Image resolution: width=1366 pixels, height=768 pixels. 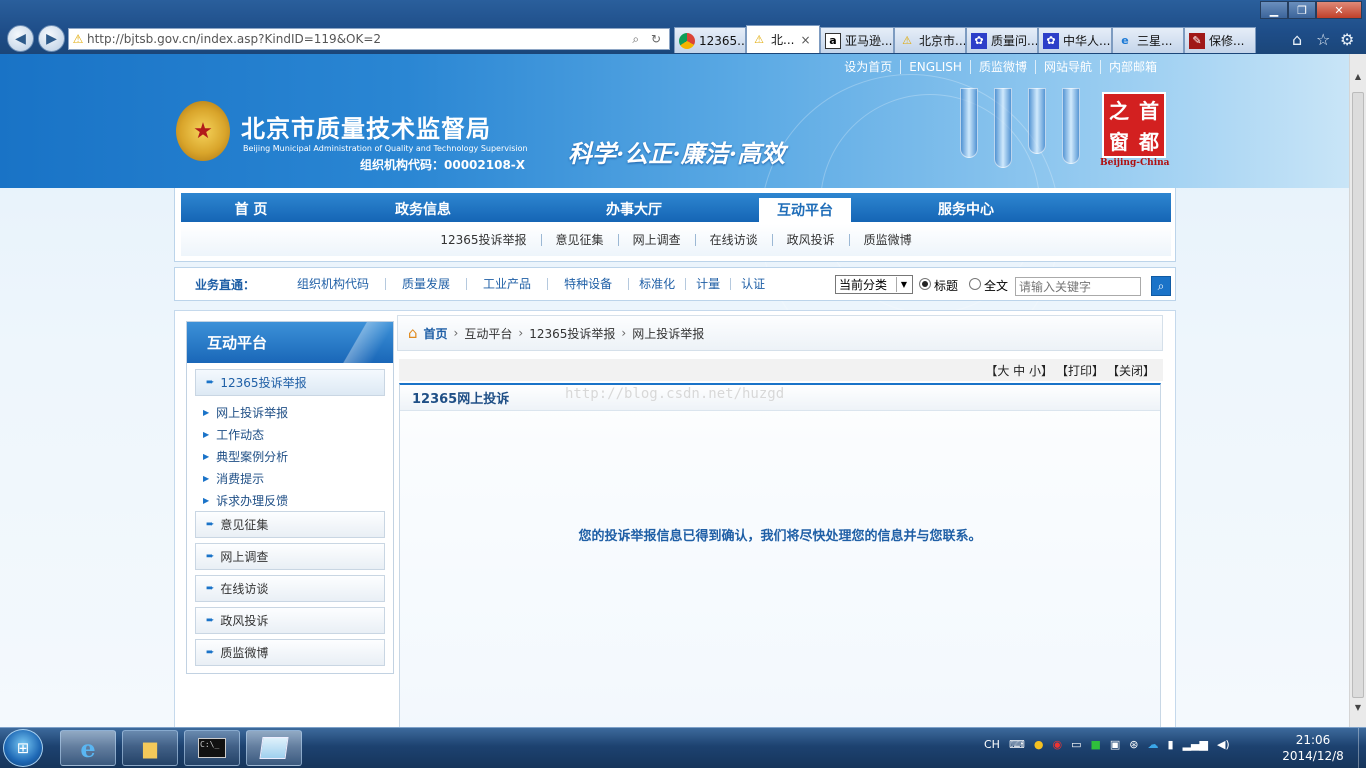 I want to click on close-link: 【关闭】, so click(x=1131, y=370).